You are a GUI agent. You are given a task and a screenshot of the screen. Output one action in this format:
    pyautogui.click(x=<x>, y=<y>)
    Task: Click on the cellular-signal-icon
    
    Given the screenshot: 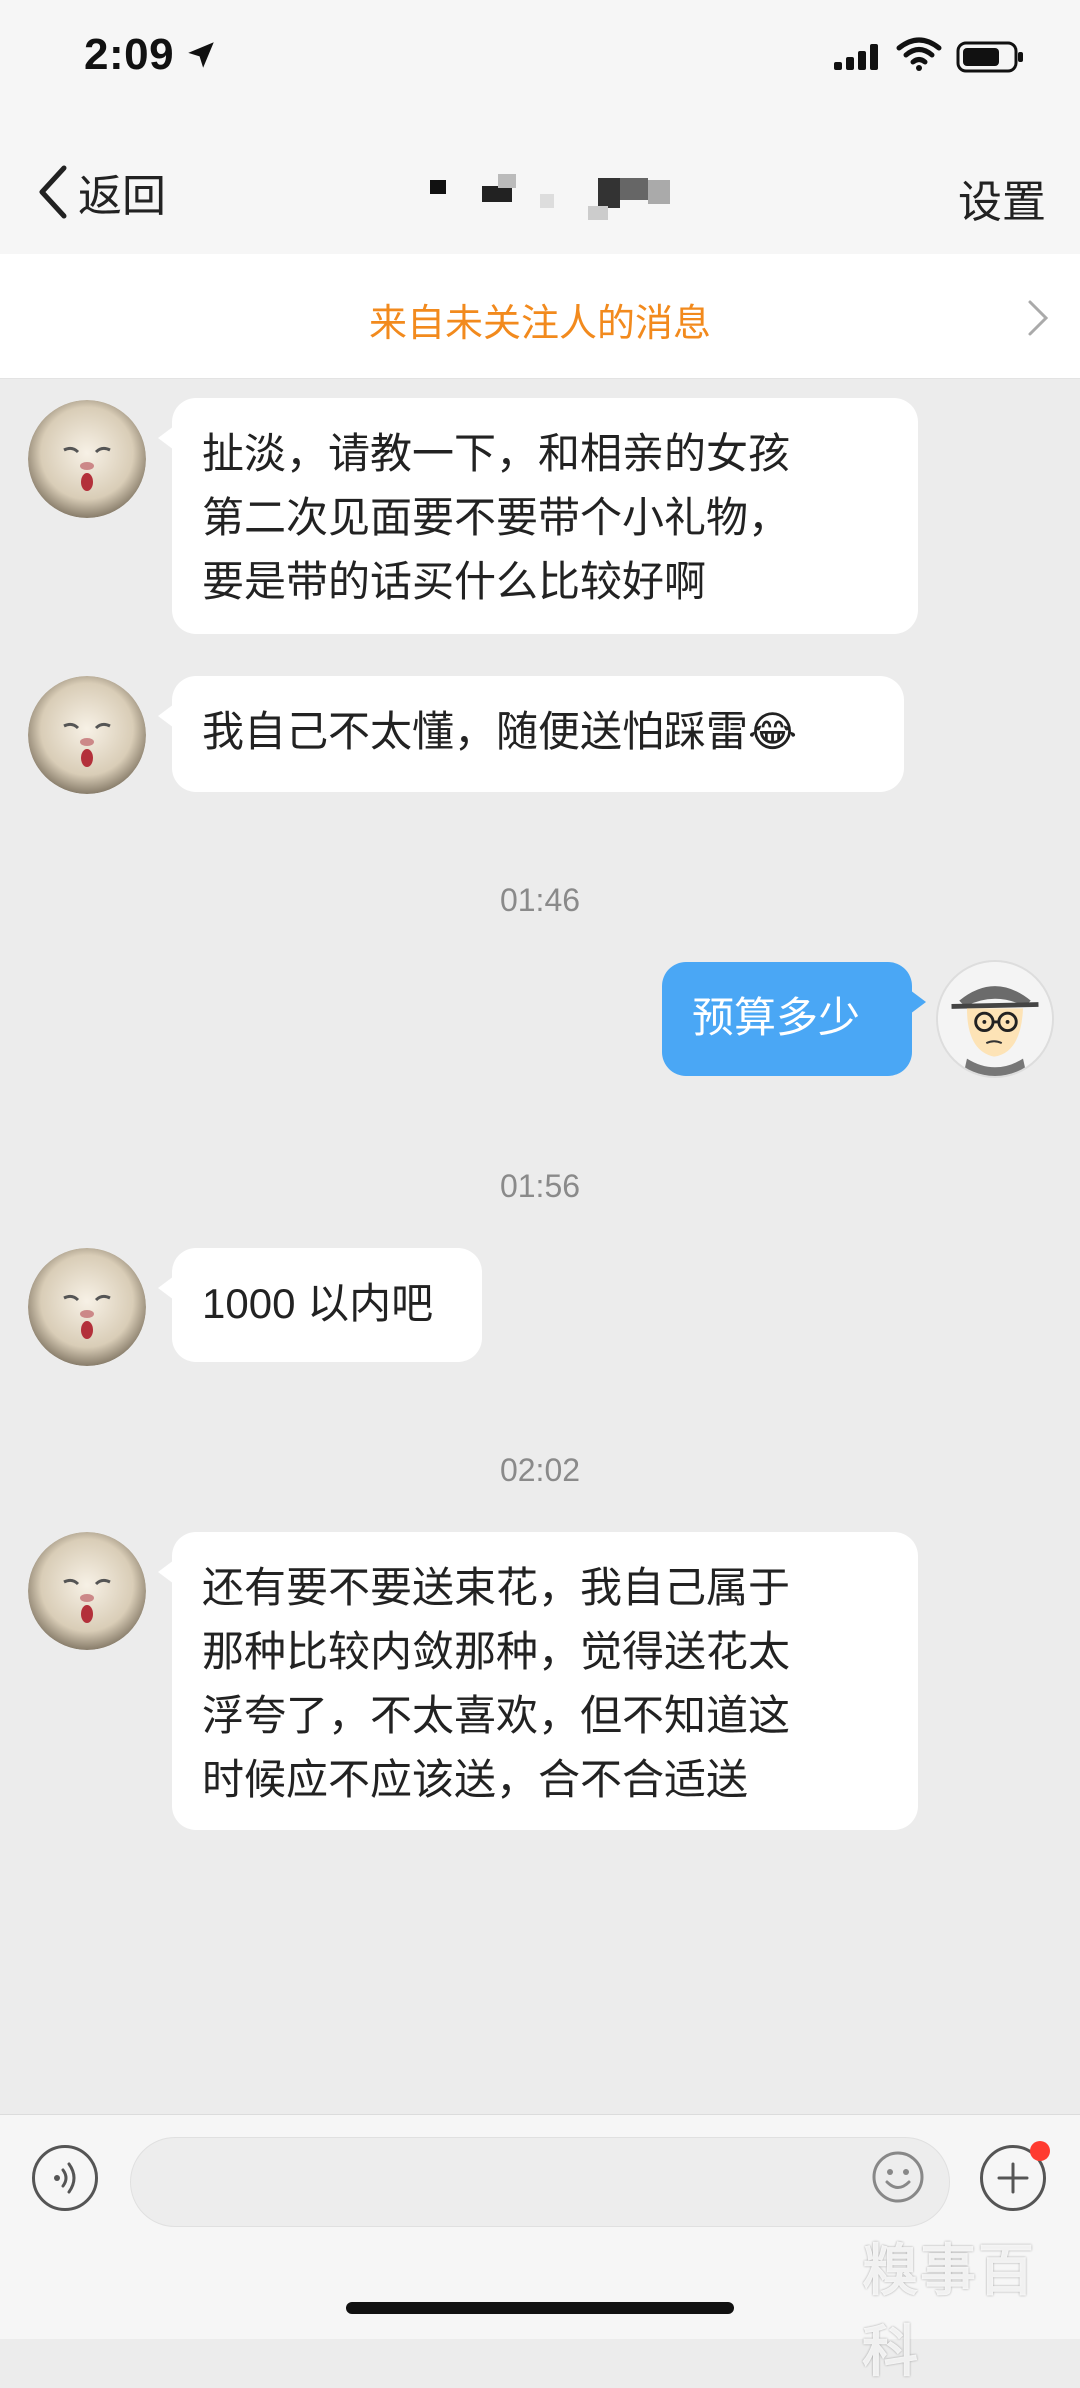 What is the action you would take?
    pyautogui.click(x=856, y=57)
    